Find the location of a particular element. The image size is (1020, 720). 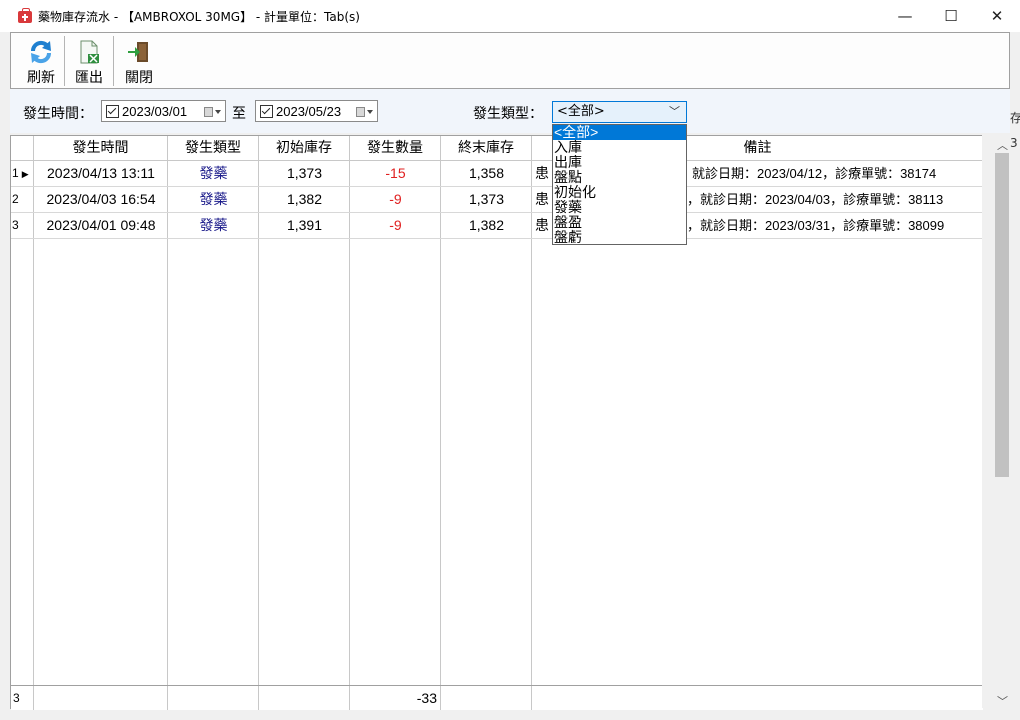

refresh-button: 刷新 is located at coordinates (41, 61).